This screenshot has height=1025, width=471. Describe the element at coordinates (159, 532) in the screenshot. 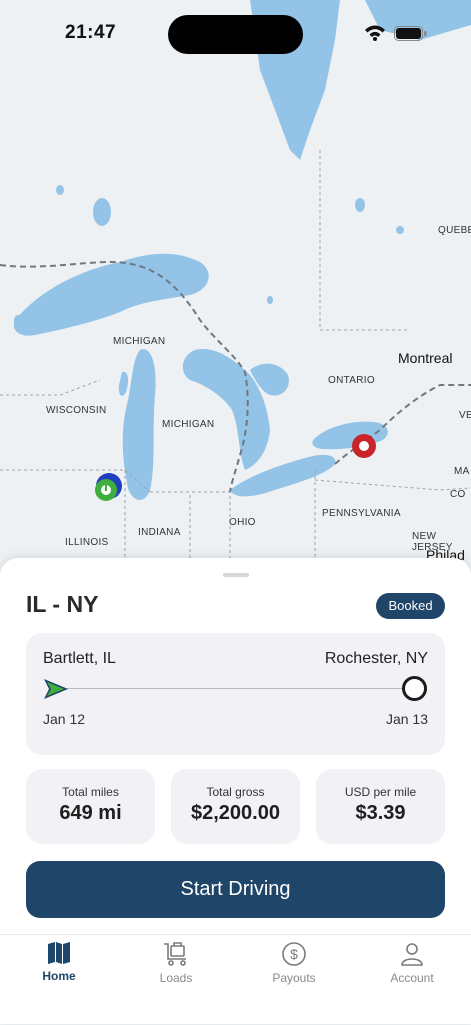

I see `map-label-indiana: INDIANA` at that location.